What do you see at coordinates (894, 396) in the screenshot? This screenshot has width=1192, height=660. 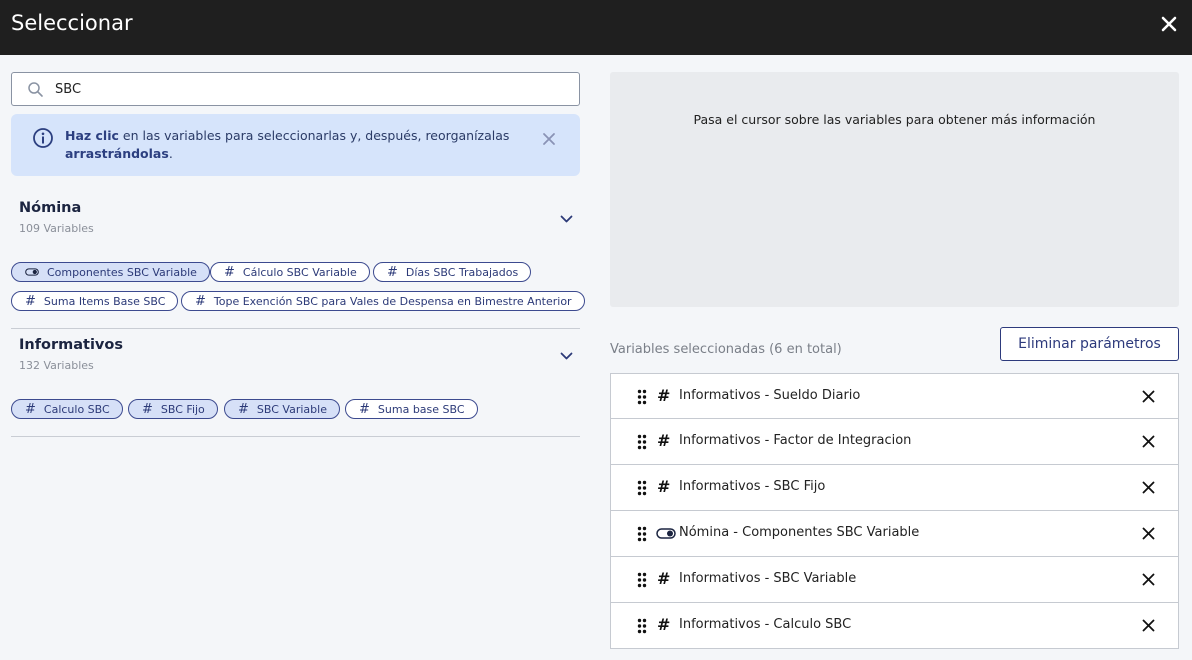 I see `selected-variable-row: # Informativos - Sueldo Diario` at bounding box center [894, 396].